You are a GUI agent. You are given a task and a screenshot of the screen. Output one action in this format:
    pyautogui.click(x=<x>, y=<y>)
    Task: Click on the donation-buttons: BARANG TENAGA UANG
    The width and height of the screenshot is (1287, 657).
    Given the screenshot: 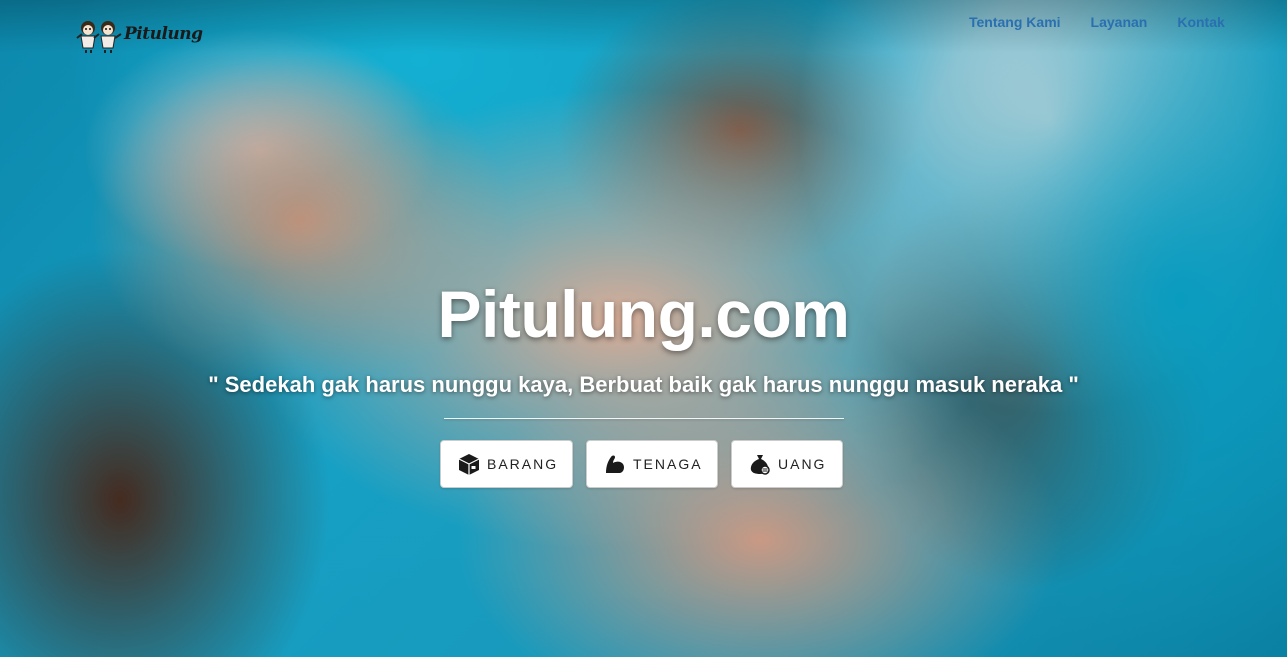 What is the action you would take?
    pyautogui.click(x=641, y=464)
    